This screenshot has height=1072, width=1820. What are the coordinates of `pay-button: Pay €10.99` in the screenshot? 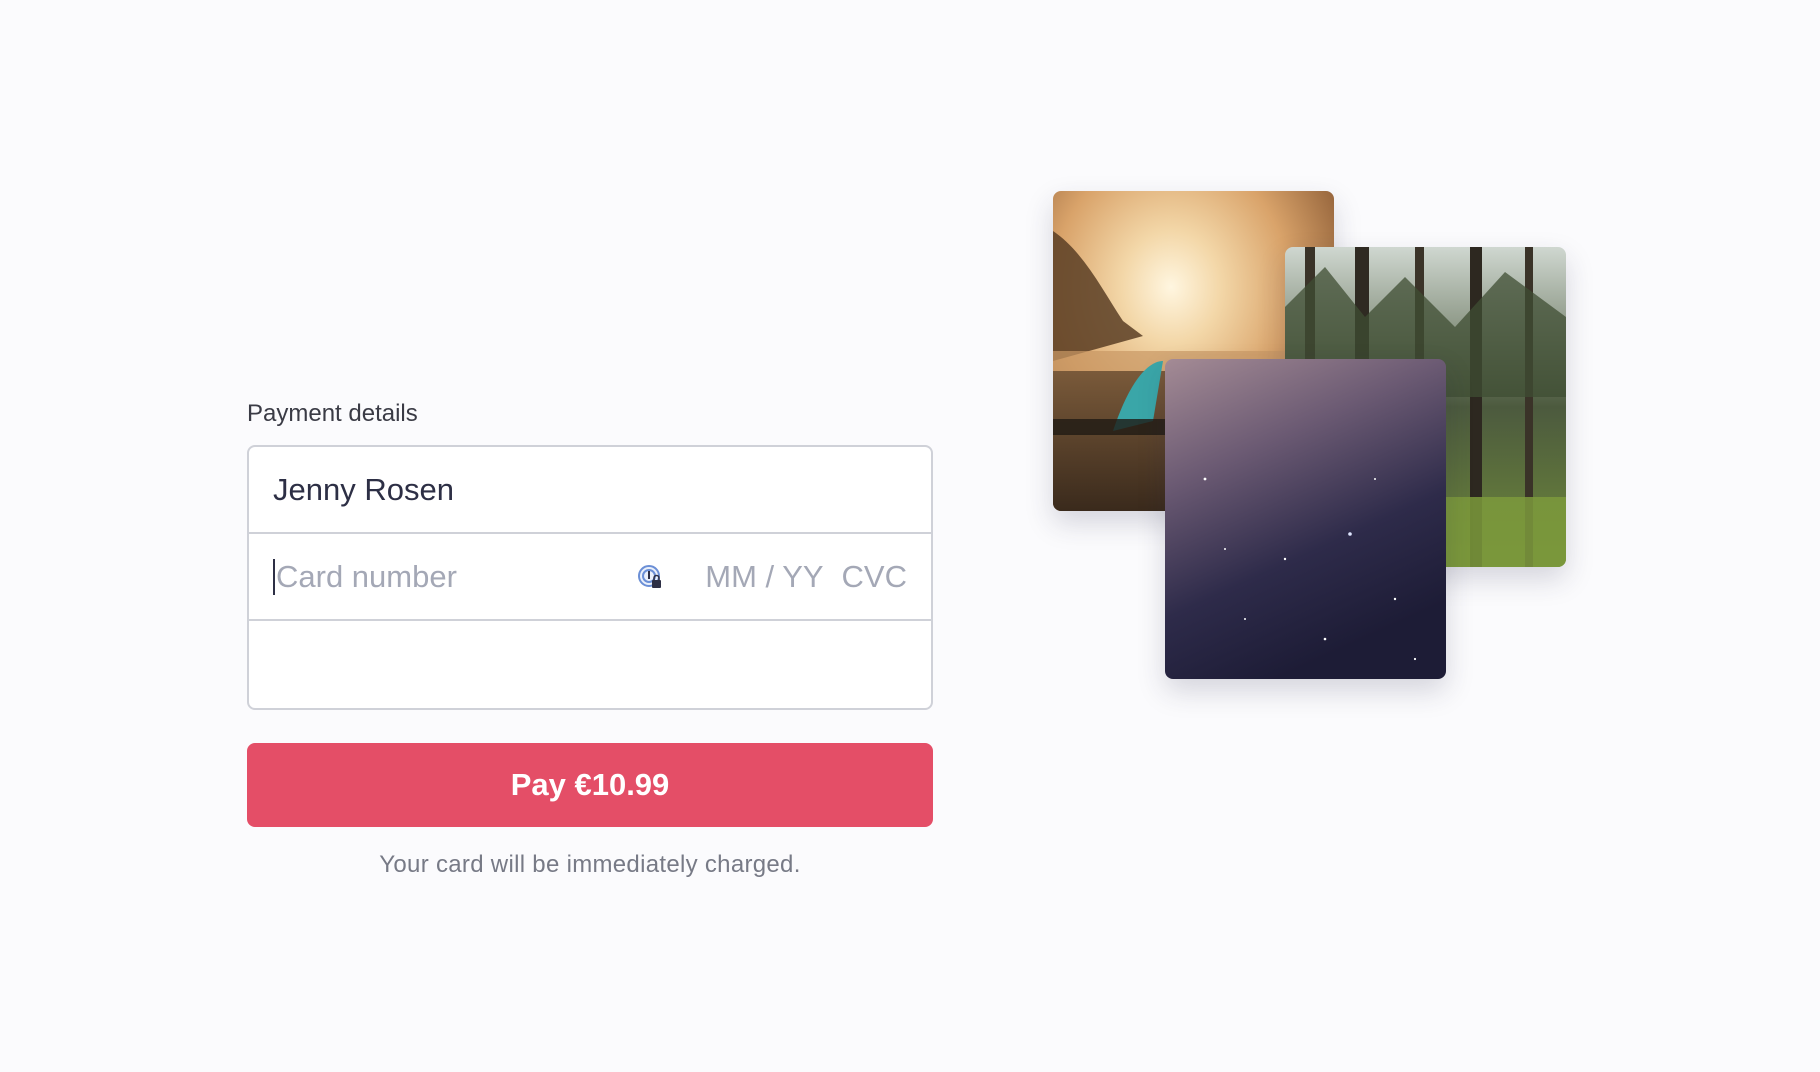 It's located at (590, 785).